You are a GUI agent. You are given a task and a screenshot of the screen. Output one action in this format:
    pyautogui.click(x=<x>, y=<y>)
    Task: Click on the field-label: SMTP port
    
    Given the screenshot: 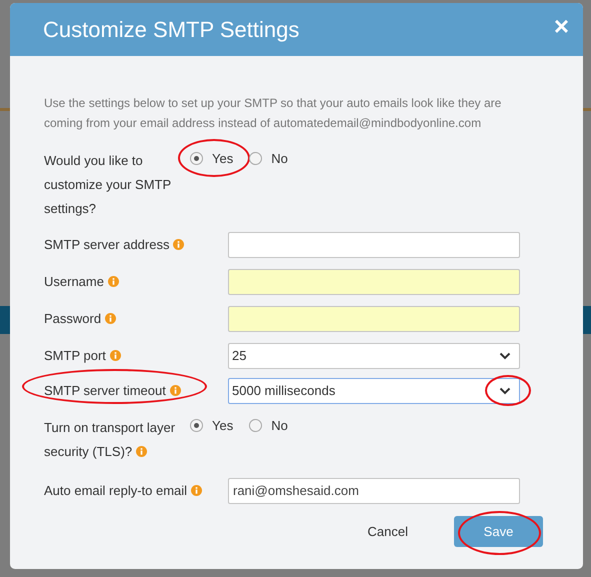 What is the action you would take?
    pyautogui.click(x=82, y=355)
    